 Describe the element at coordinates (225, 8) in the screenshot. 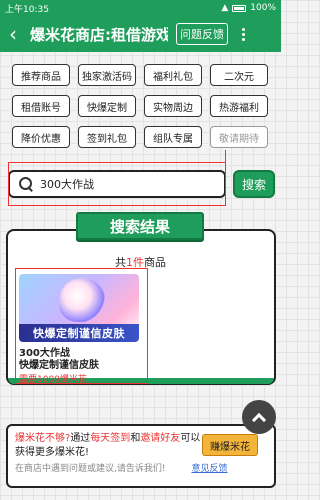

I see `signal-icon: ▲` at that location.